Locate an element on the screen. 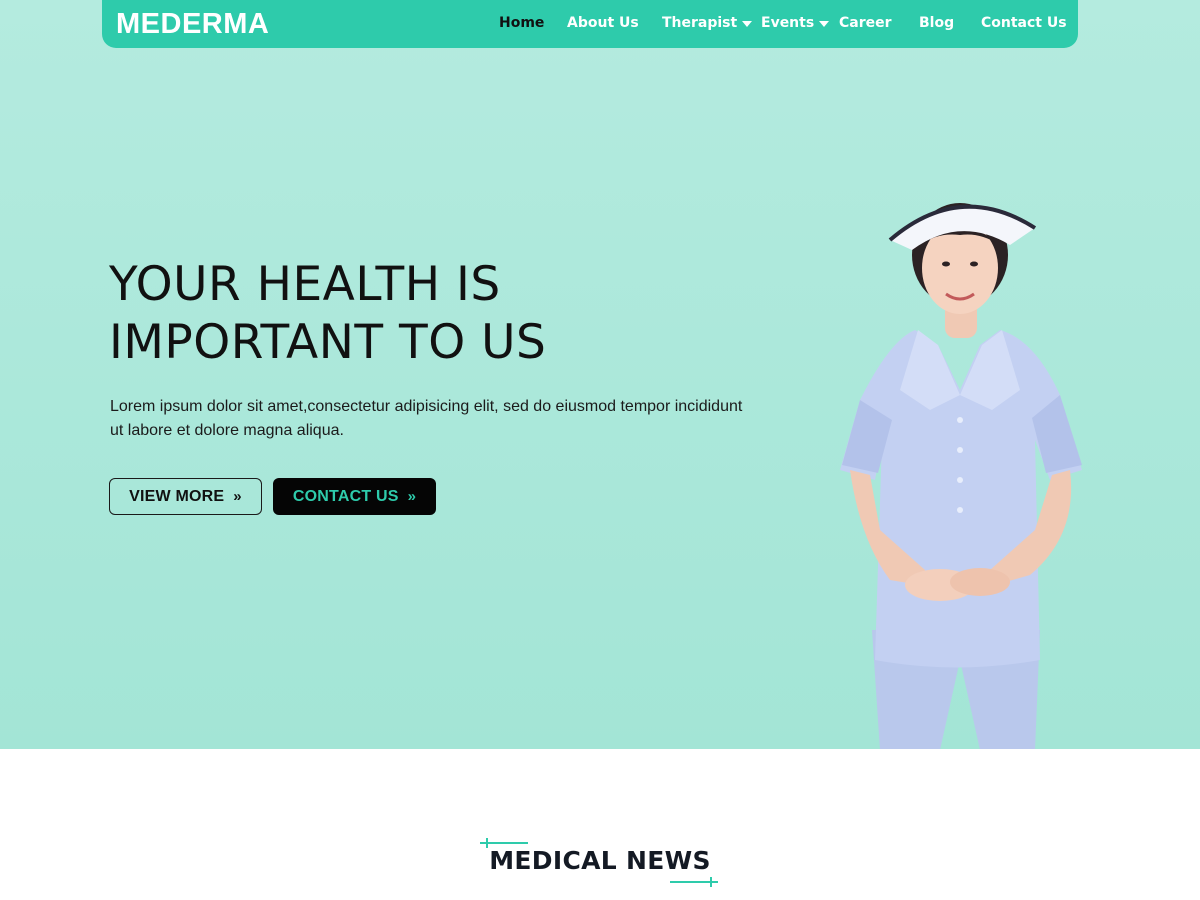  nav-item-label: Contact Us is located at coordinates (1024, 23).